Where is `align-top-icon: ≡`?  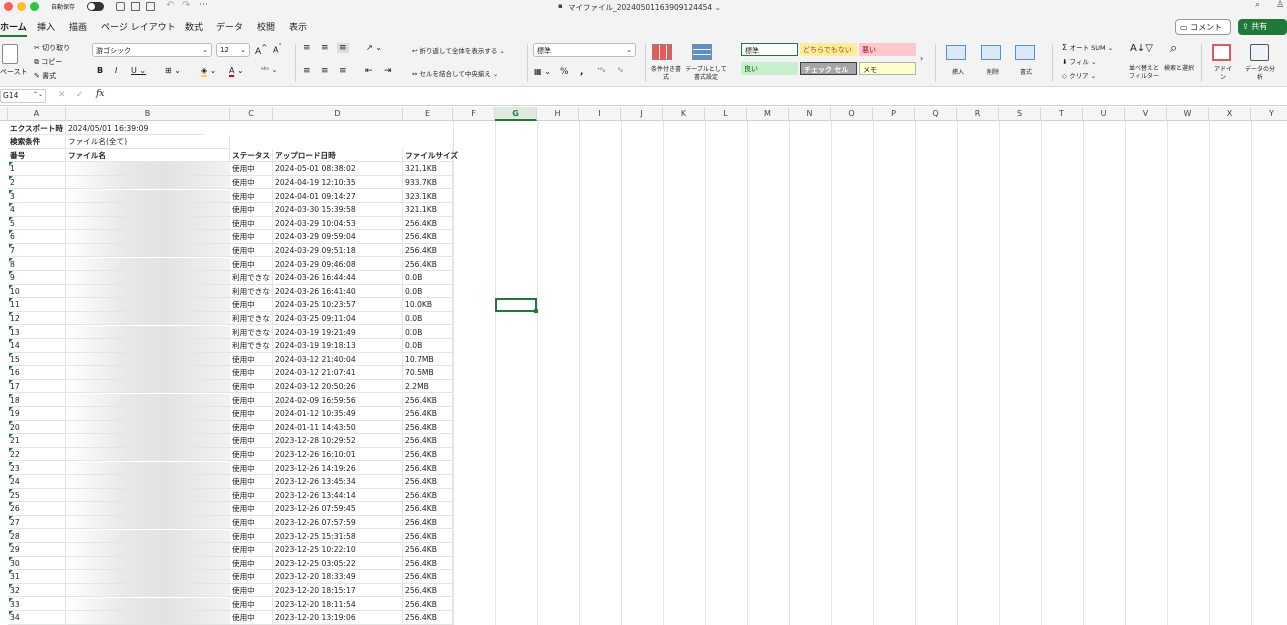 align-top-icon: ≡ is located at coordinates (307, 48).